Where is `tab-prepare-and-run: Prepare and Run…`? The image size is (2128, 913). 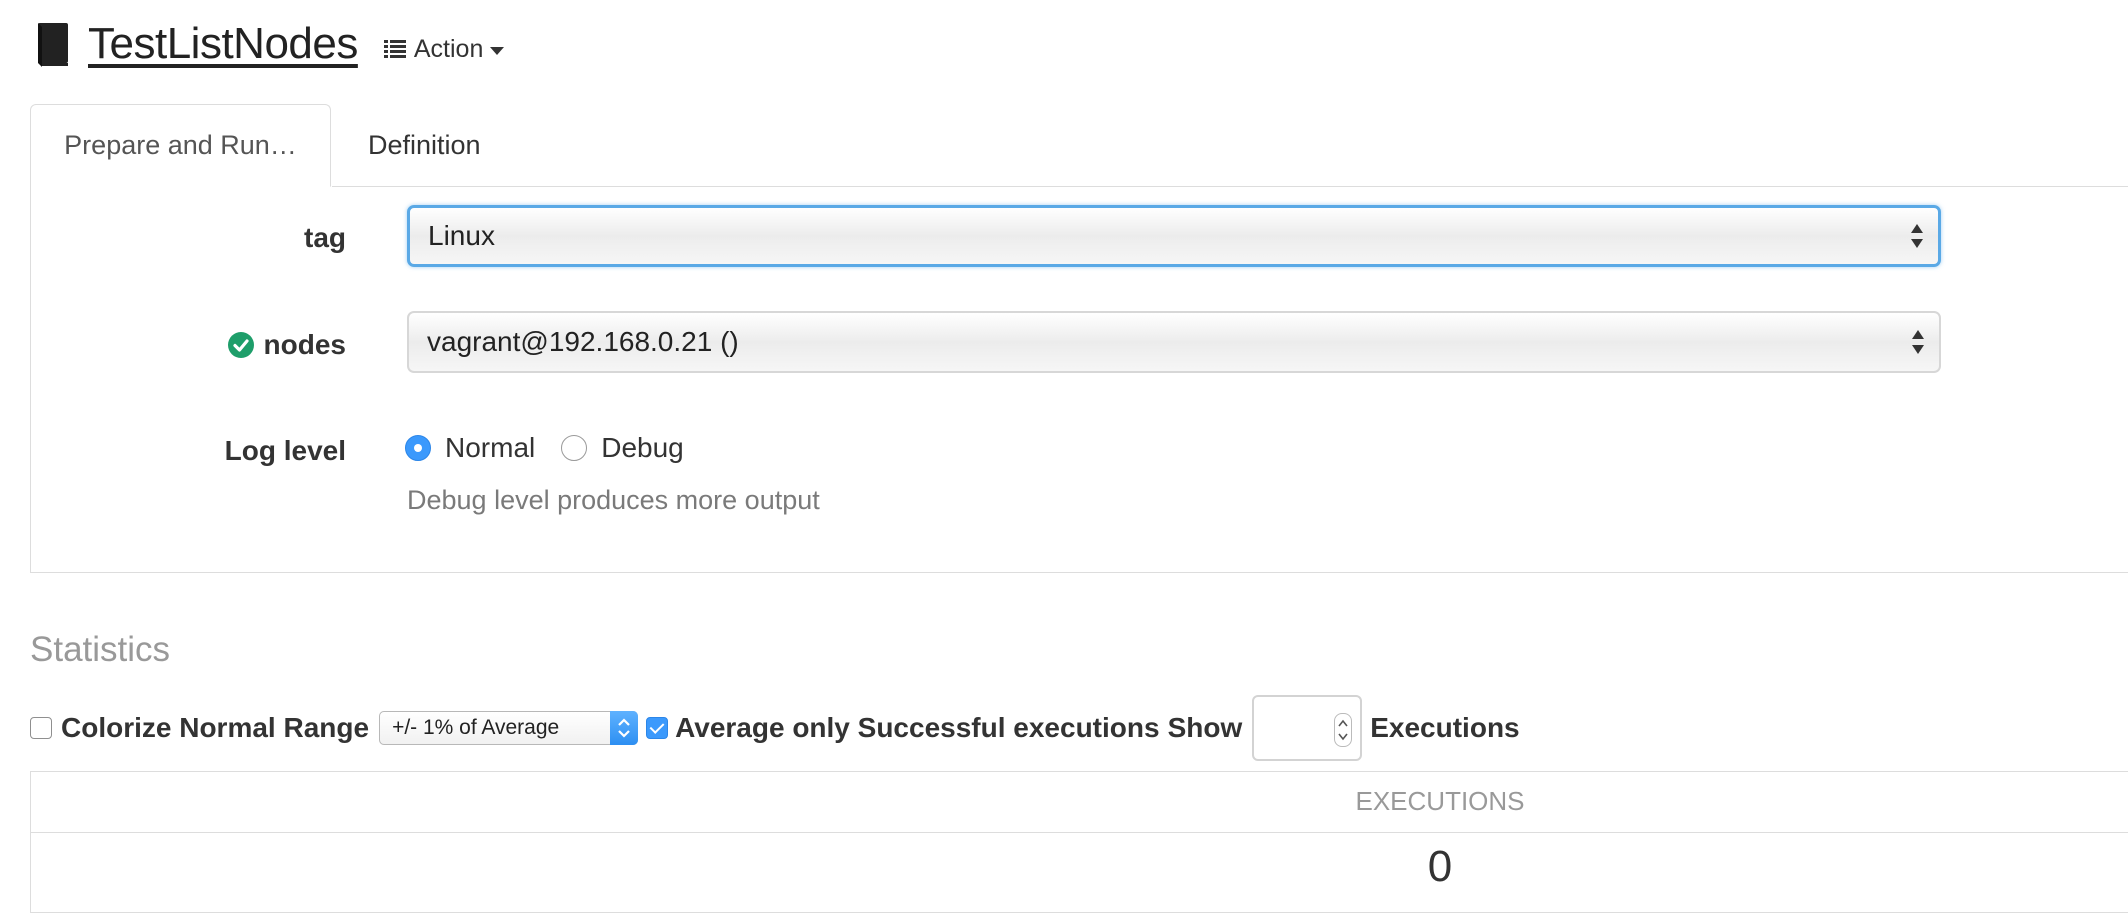
tab-prepare-and-run: Prepare and Run… is located at coordinates (180, 145).